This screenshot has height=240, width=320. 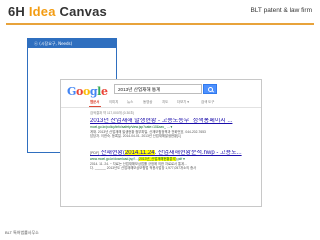 What do you see at coordinates (157, 159) in the screenshot?
I see `url-highlight: 2013년_산업재해현황분석` at bounding box center [157, 159].